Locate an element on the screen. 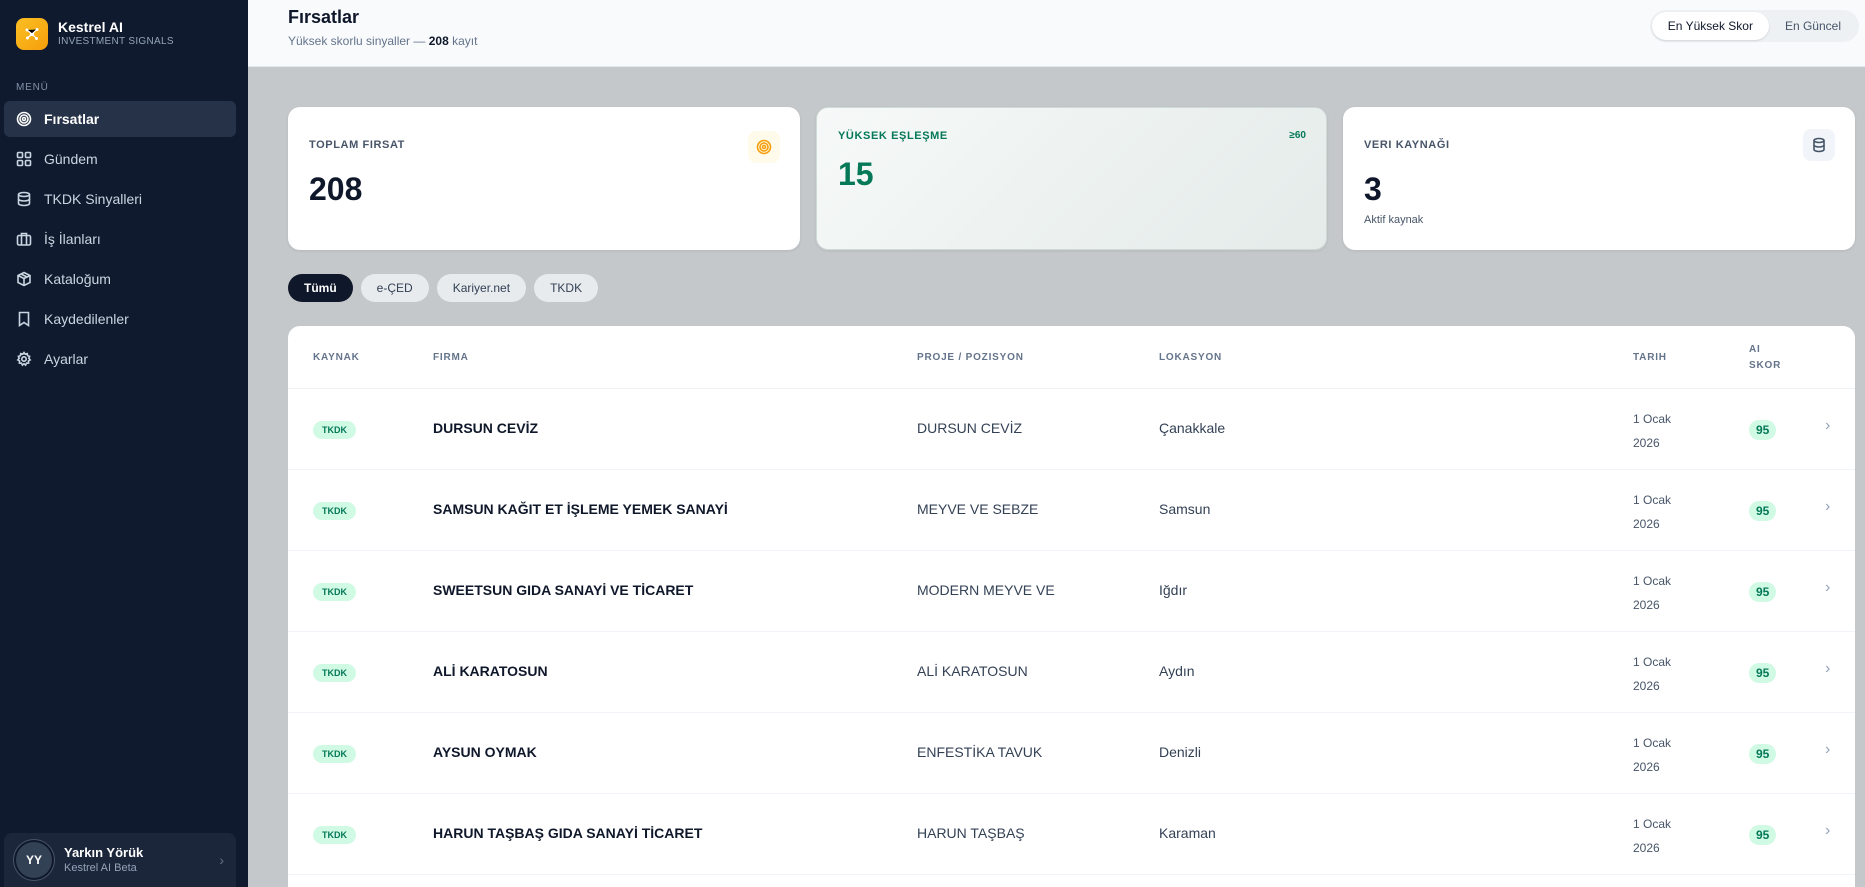  firm-name: SWEETSUN GIDA SANAYİ VE TİCARET is located at coordinates (563, 590).